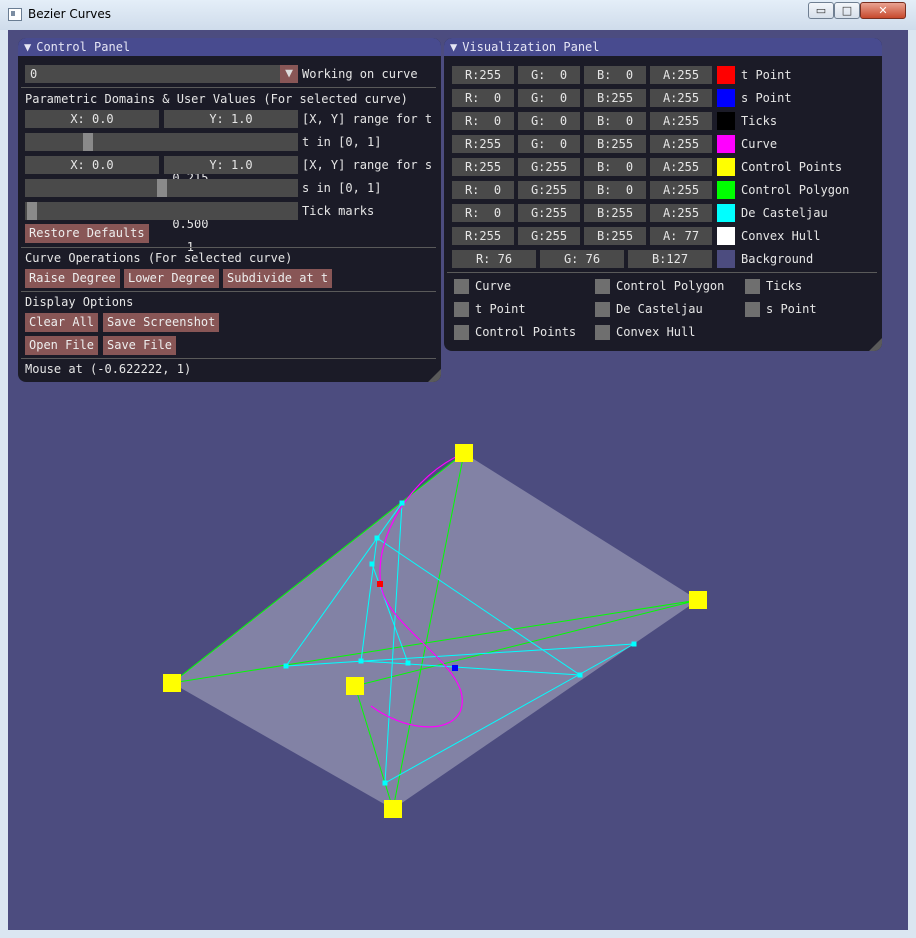 The width and height of the screenshot is (916, 938). Describe the element at coordinates (663, 47) in the screenshot. I see `visualization-panel-header: ▼ Visualization Panel` at that location.